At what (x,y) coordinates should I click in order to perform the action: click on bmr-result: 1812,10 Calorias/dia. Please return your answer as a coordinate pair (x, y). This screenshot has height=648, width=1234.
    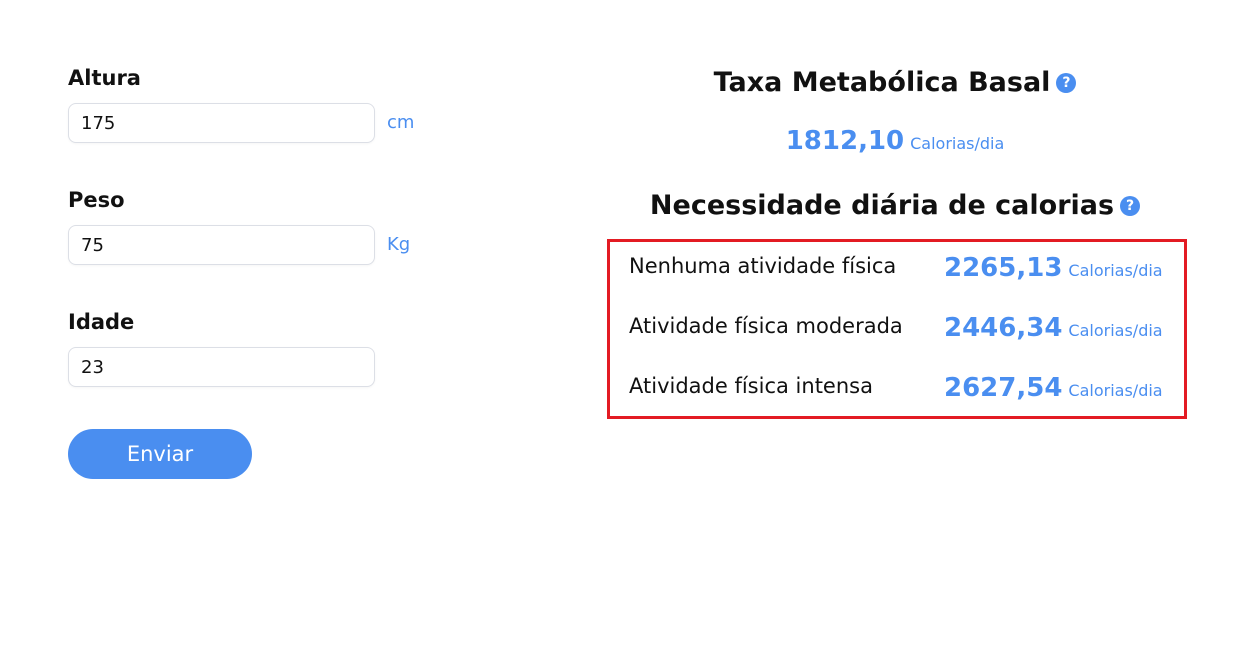
    Looking at the image, I should click on (895, 141).